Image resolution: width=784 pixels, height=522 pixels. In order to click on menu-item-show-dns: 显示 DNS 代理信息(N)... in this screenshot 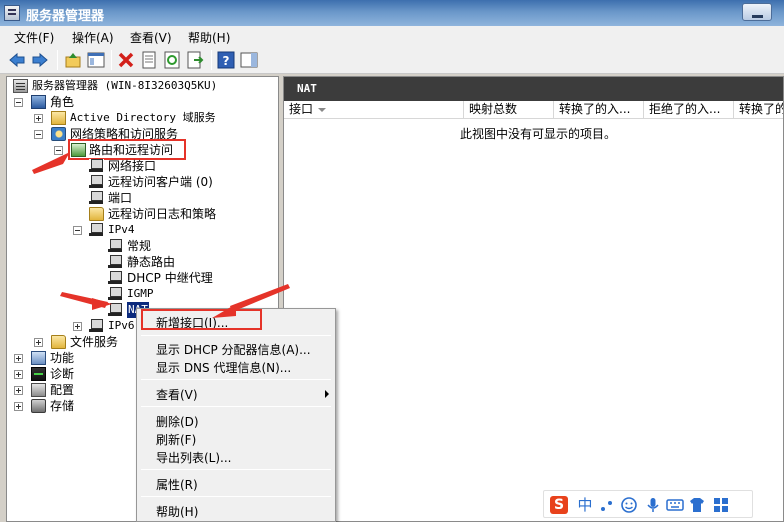, I will do `click(223, 367)`.